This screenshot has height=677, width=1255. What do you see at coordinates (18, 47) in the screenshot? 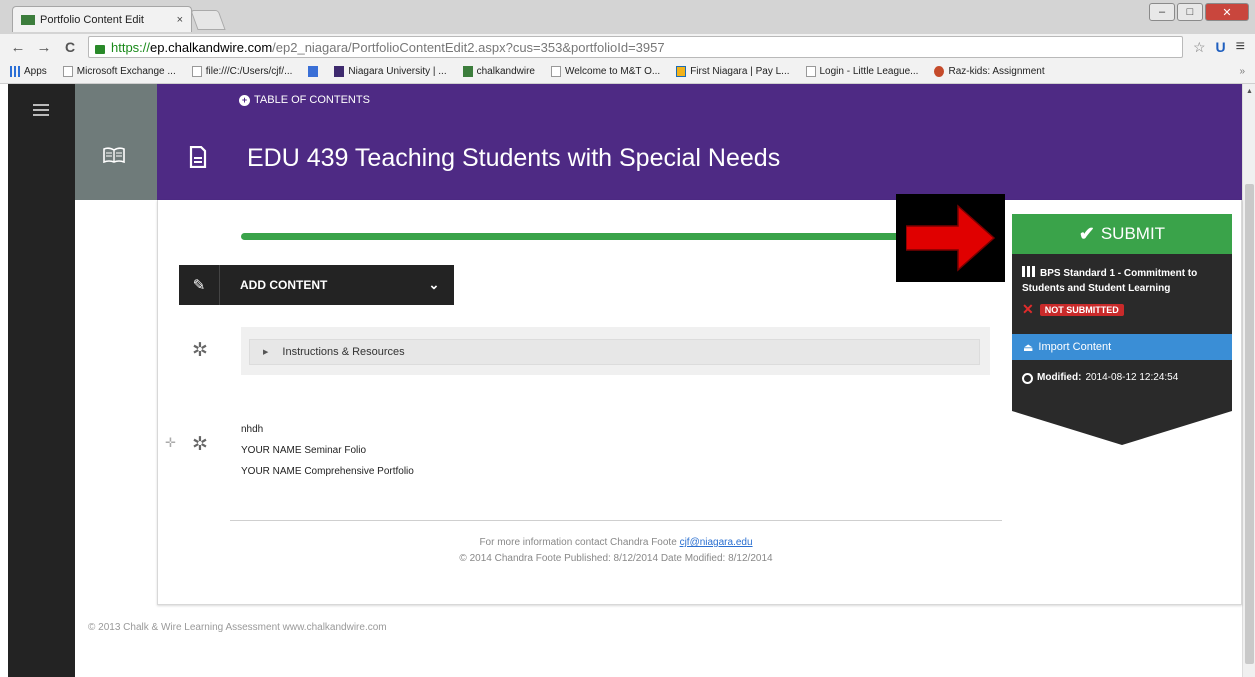
I see `back-button: ←` at bounding box center [18, 47].